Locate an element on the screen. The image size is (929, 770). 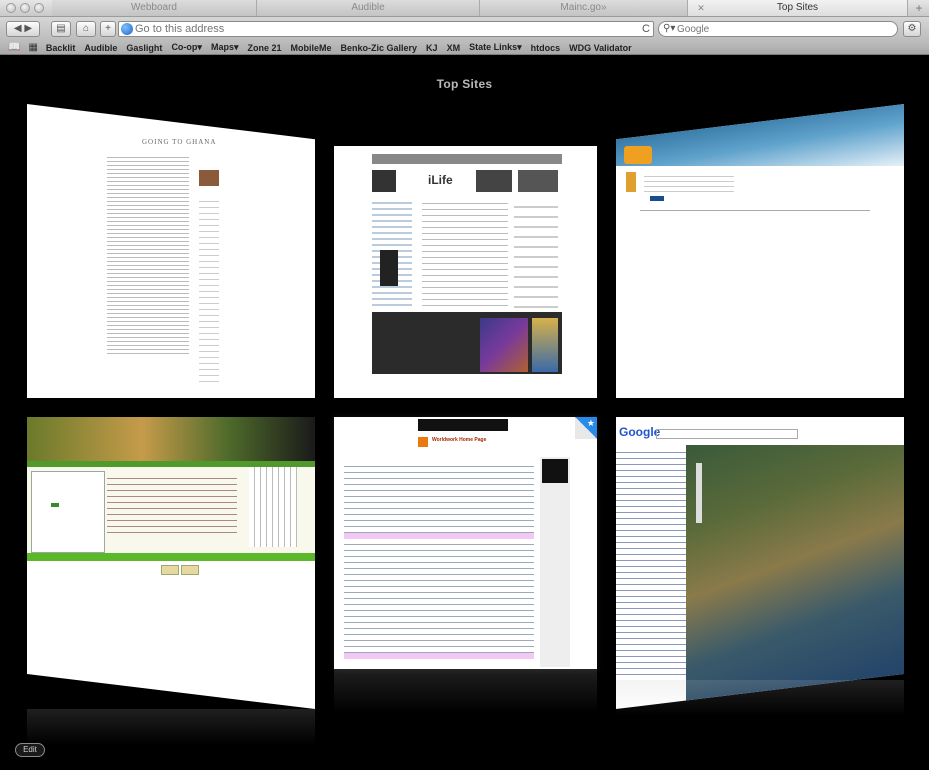
settings-button: ⚙ is located at coordinates (912, 29).